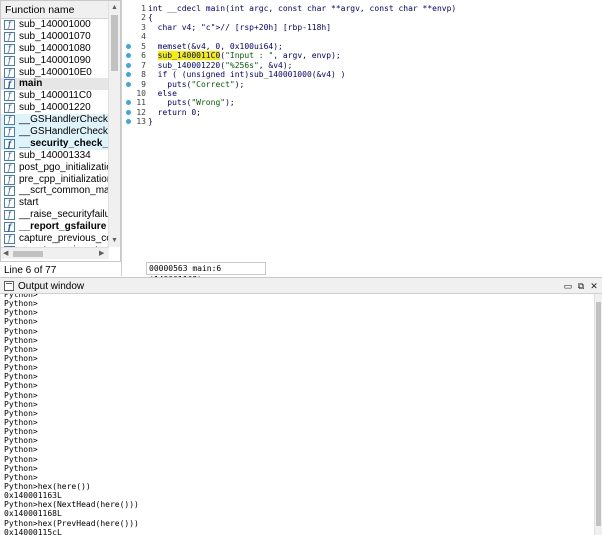 Image resolution: width=602 pixels, height=535 pixels. I want to click on output-line: Python>hex(PrevHead(here())), so click(71, 523).